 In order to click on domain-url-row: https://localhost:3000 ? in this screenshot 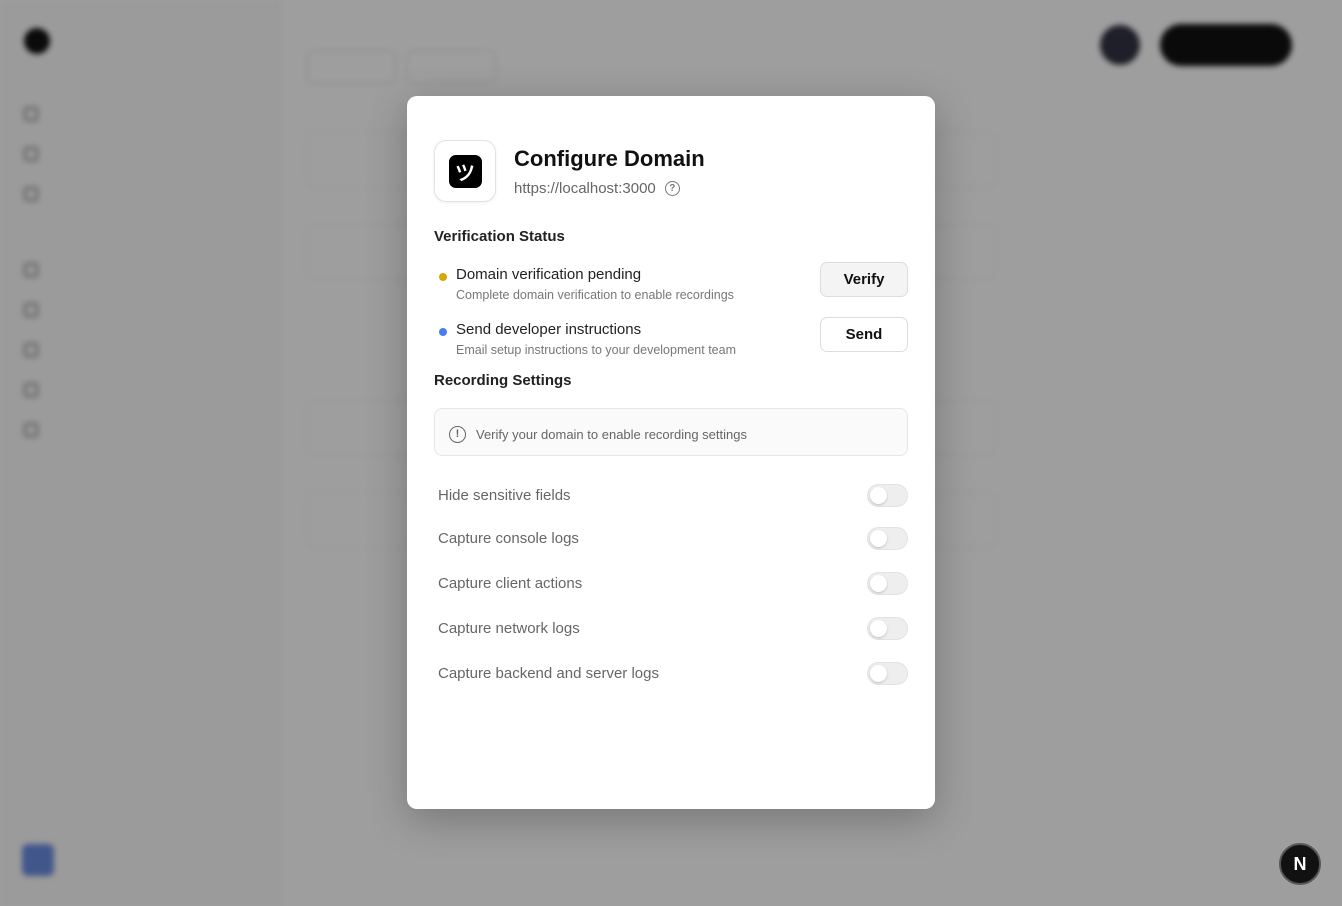, I will do `click(609, 188)`.